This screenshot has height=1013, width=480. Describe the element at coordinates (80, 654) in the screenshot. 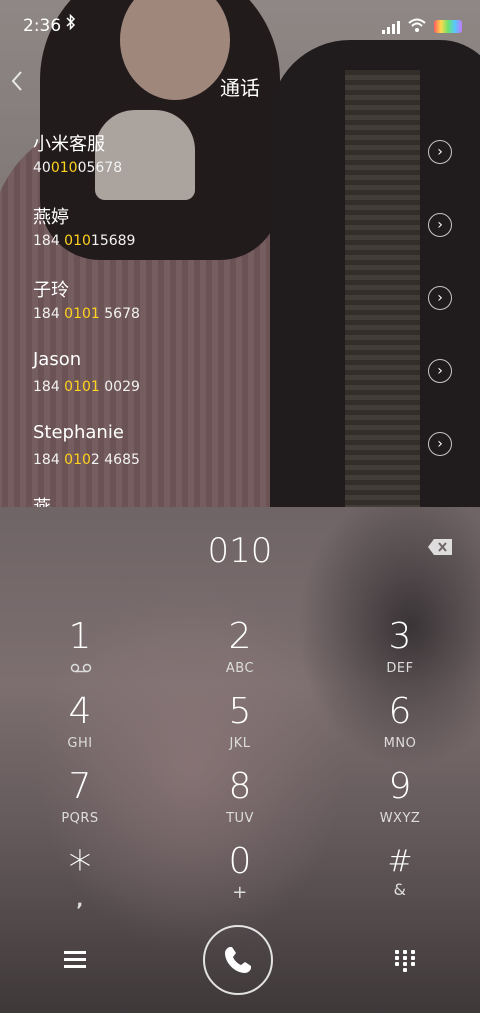

I see `key-1: 1` at that location.